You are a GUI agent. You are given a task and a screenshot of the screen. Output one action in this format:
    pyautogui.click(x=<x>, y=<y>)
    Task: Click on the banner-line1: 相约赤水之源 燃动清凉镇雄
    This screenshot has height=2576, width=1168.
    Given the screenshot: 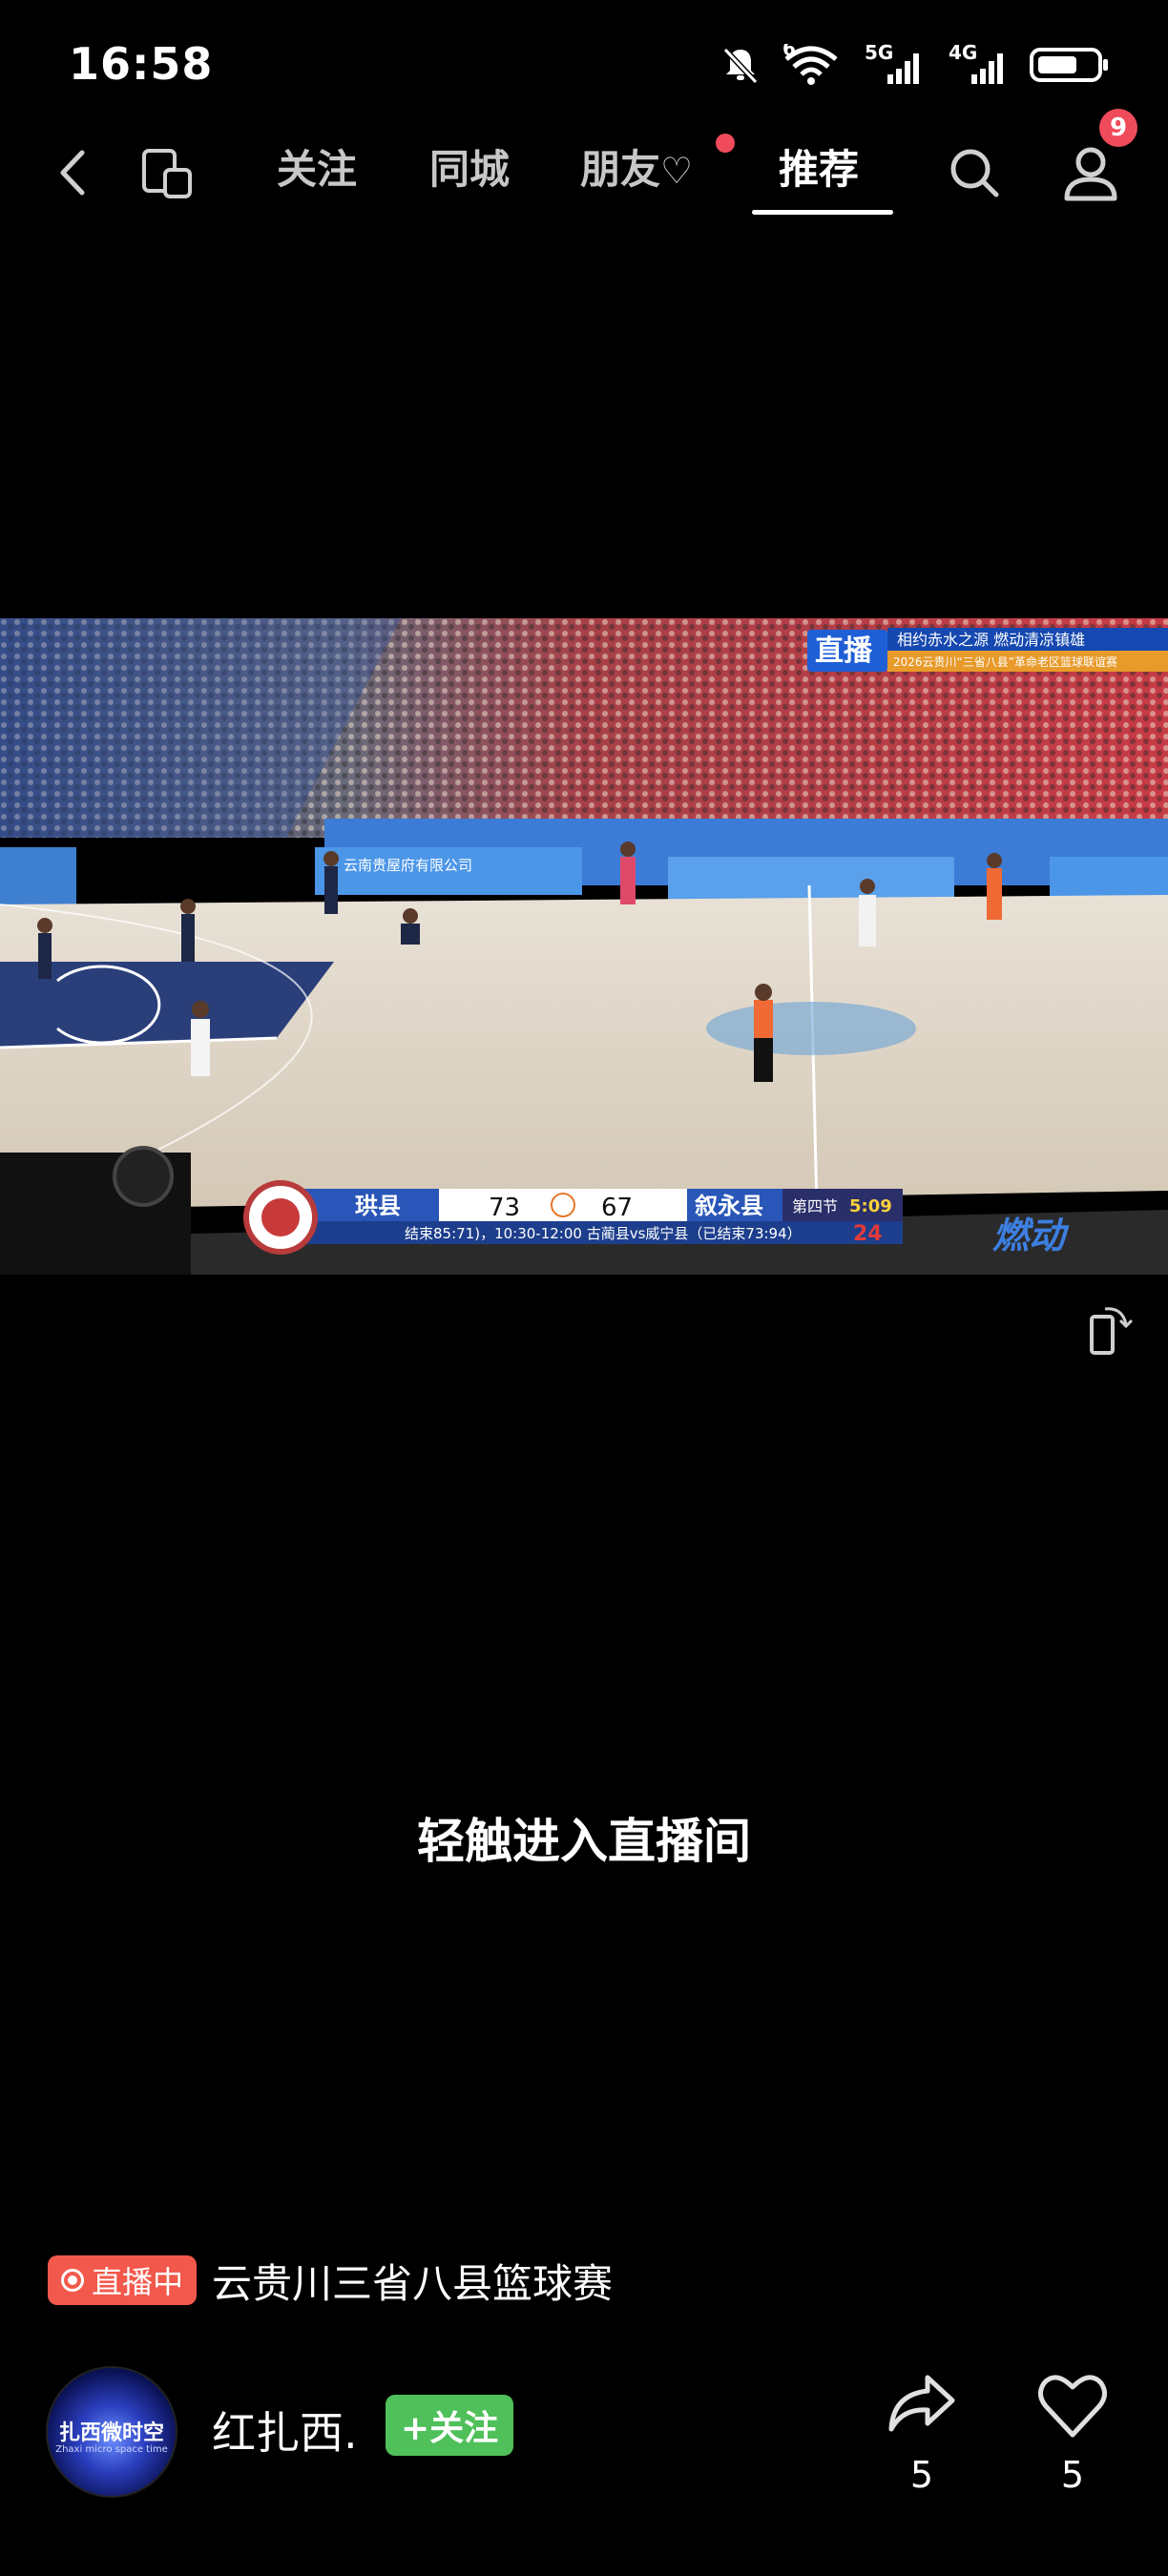 What is the action you would take?
    pyautogui.click(x=991, y=640)
    